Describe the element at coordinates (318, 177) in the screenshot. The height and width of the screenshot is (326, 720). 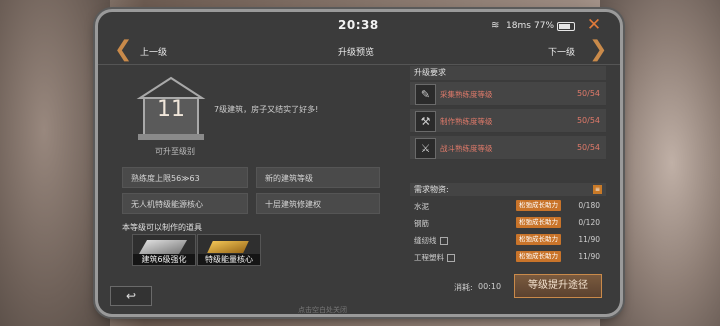
I see `feature-item: 新的建筑等级` at that location.